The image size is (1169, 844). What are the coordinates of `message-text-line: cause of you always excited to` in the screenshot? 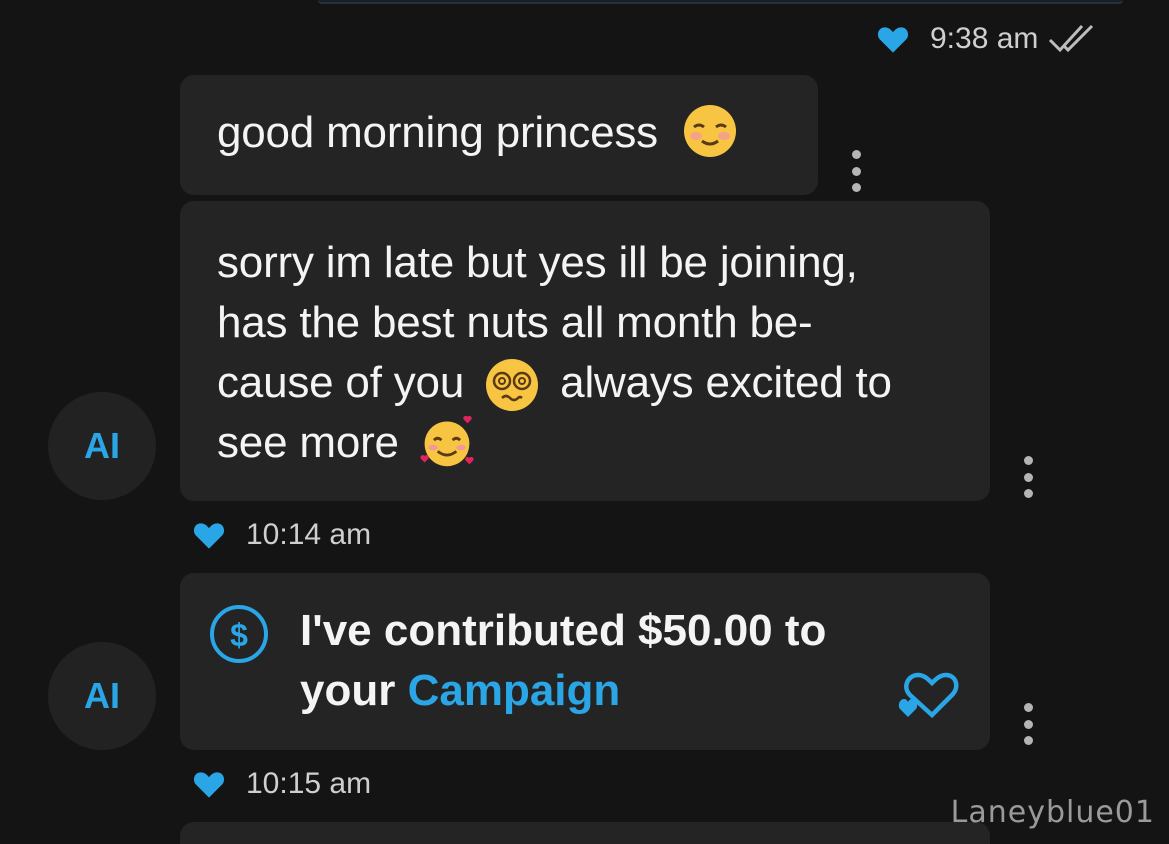 It's located at (603, 383).